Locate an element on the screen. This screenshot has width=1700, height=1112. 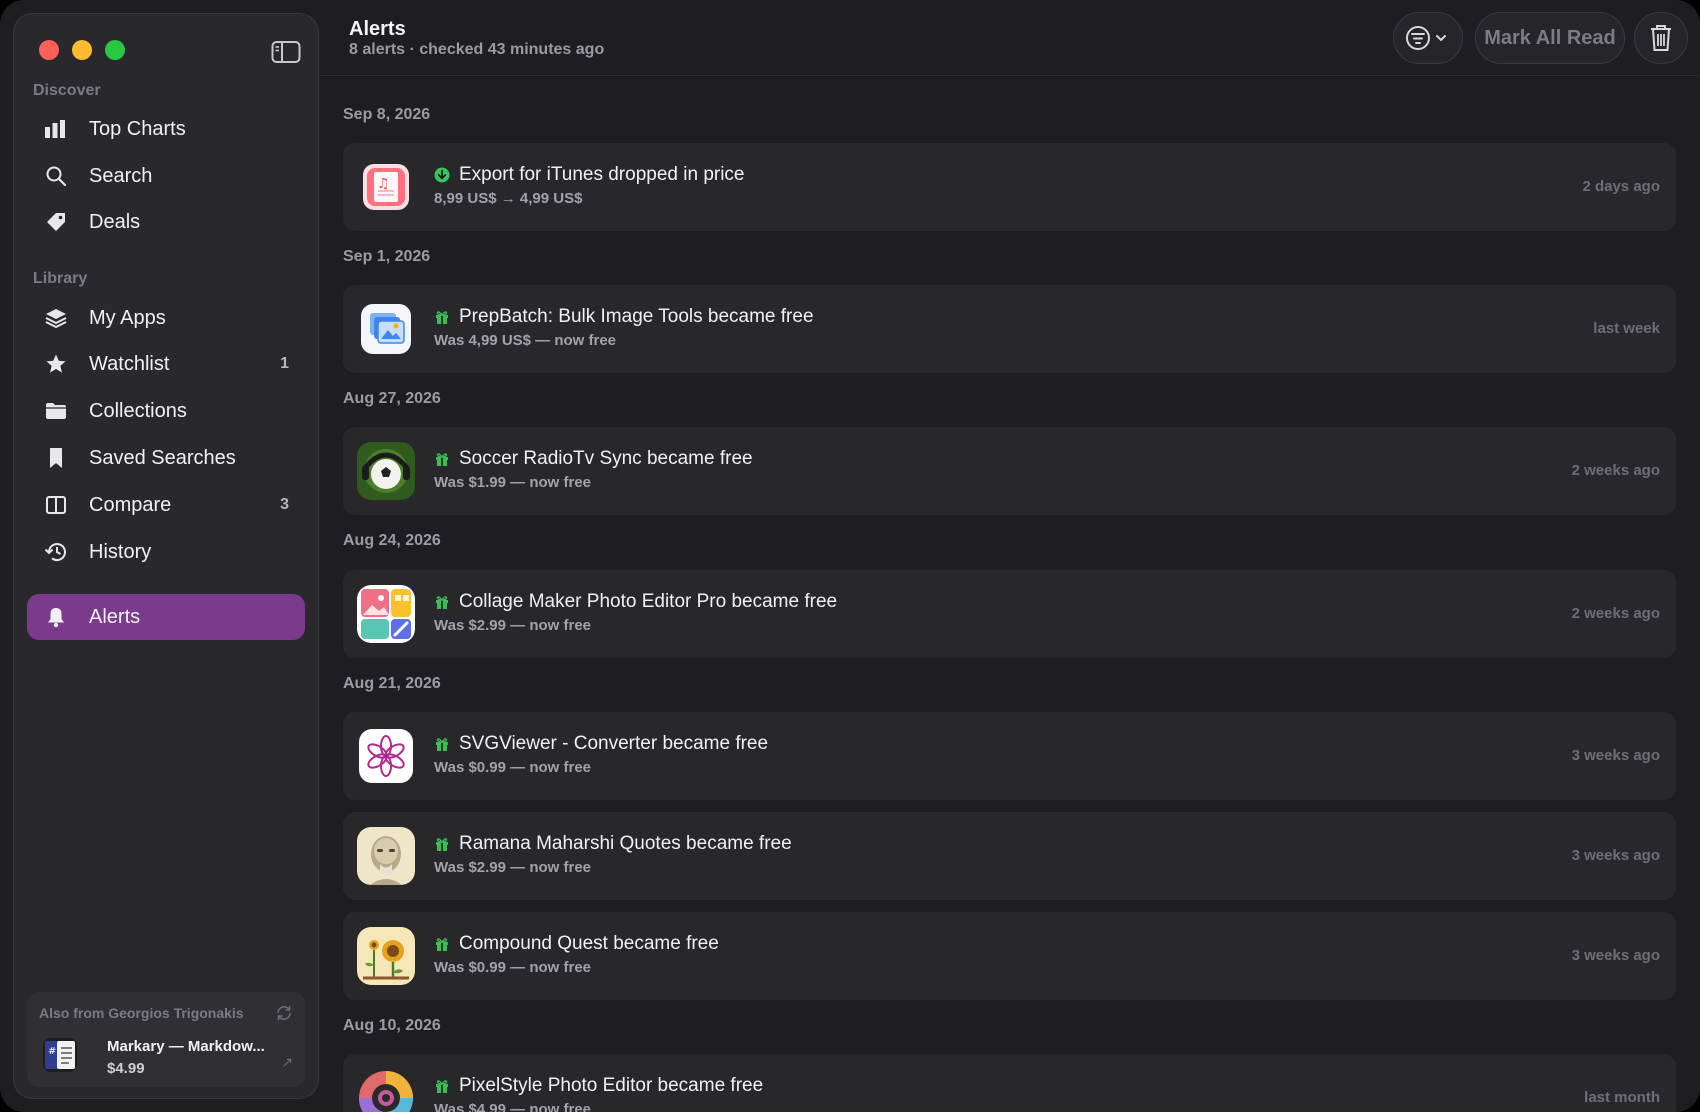
sidebar-item-label: History is located at coordinates (120, 551).